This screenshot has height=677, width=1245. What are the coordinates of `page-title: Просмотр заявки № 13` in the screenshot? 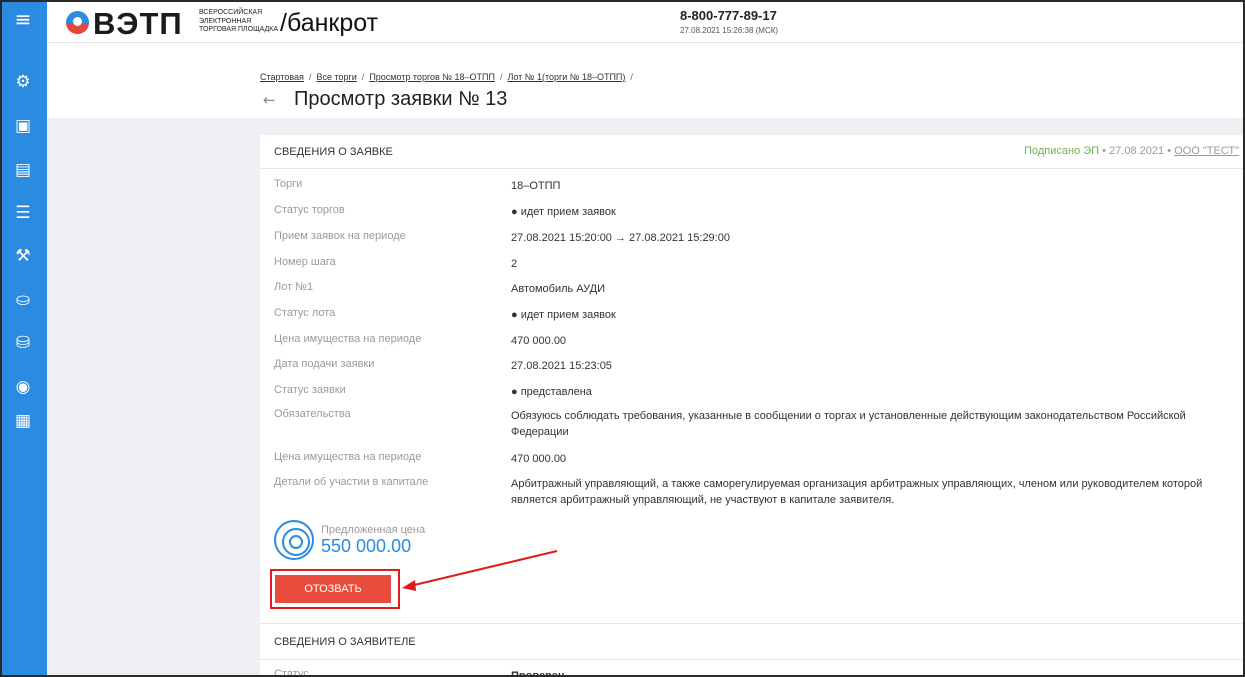 It's located at (401, 99).